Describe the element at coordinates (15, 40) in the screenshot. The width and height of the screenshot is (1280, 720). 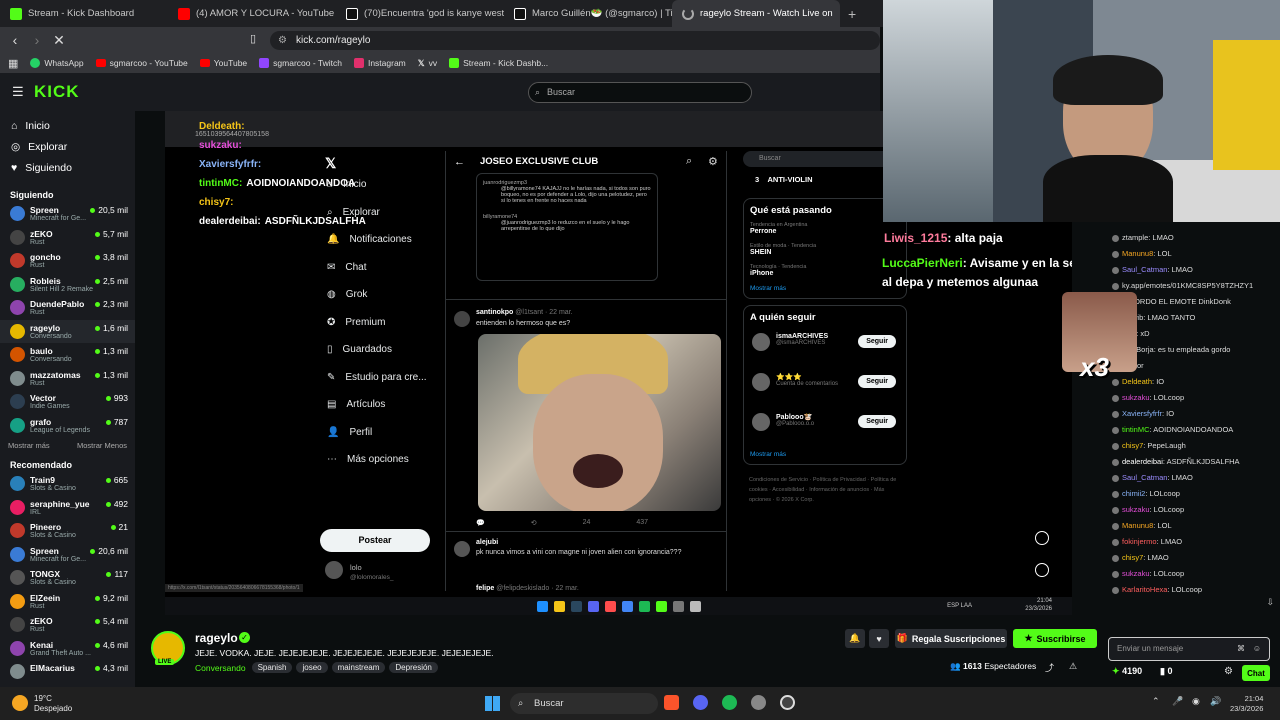
I see `back-icon: ‹` at that location.